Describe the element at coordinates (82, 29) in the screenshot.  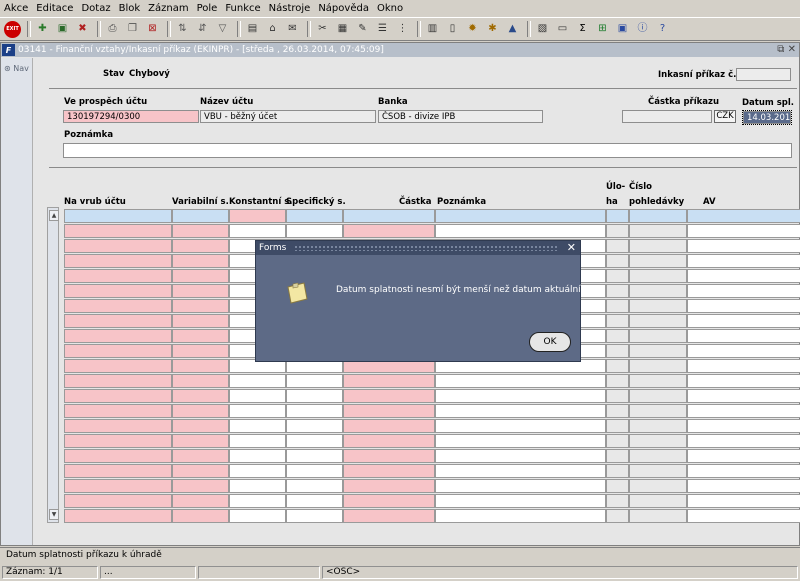
I see `delete-record-icon: ✖` at that location.